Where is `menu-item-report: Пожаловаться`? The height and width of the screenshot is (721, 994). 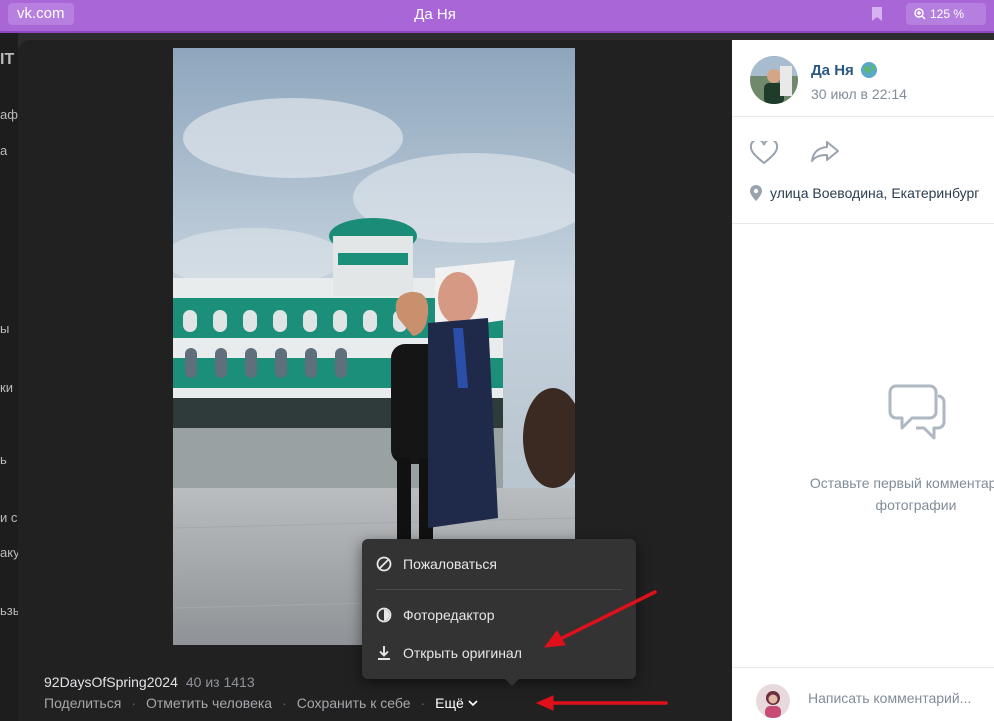
menu-item-report: Пожаловаться is located at coordinates (499, 564).